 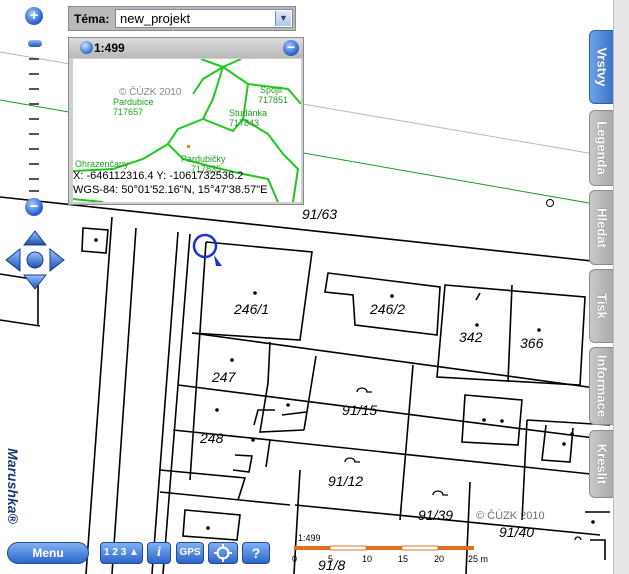 What do you see at coordinates (271, 90) in the screenshot?
I see `place-name: Spojil` at bounding box center [271, 90].